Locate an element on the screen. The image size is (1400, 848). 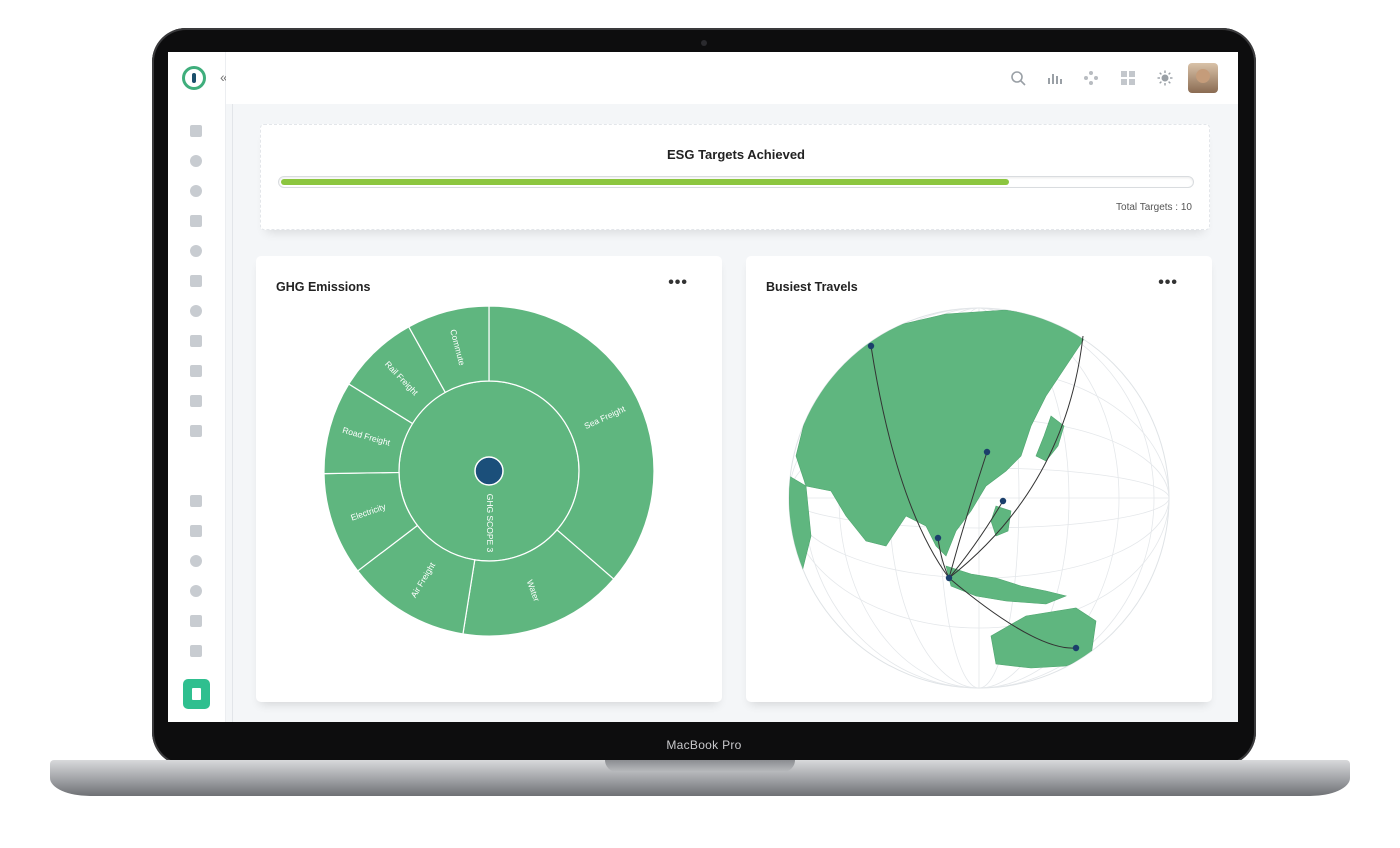
apps-grid-icon is located at coordinates (1128, 78).